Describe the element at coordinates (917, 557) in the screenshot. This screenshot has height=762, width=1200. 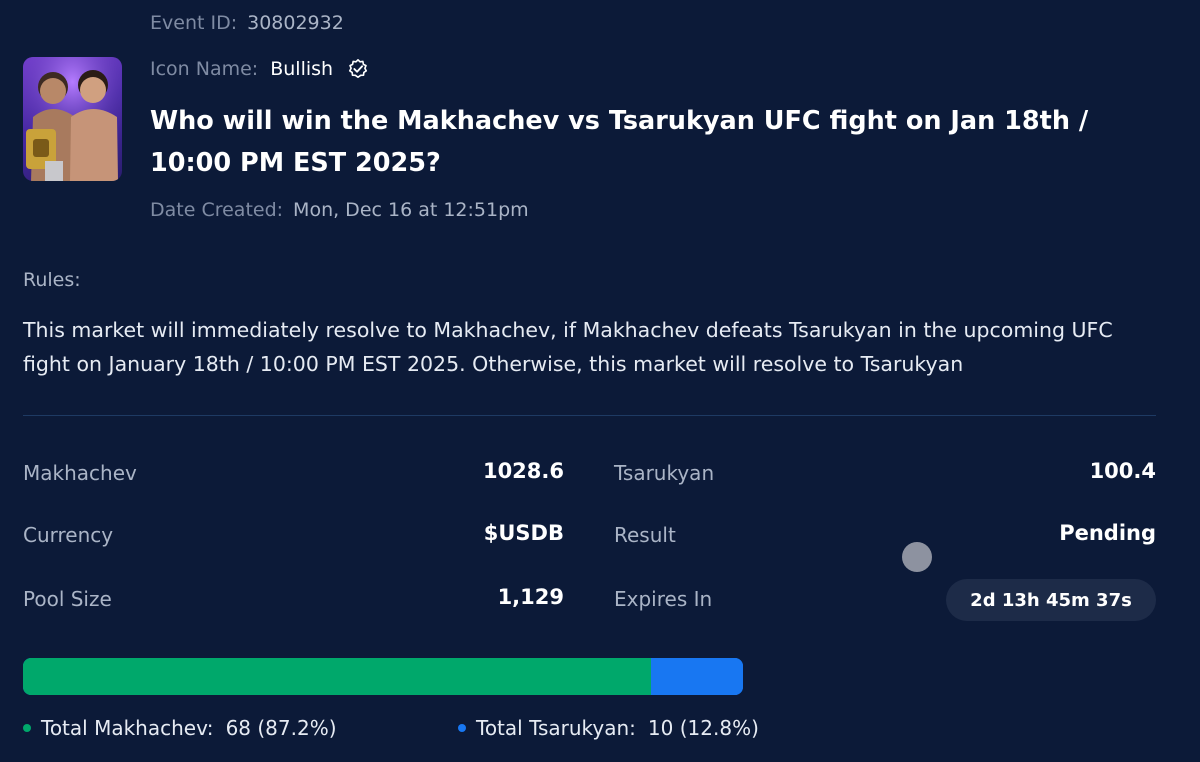
I see `touch-cursor` at that location.